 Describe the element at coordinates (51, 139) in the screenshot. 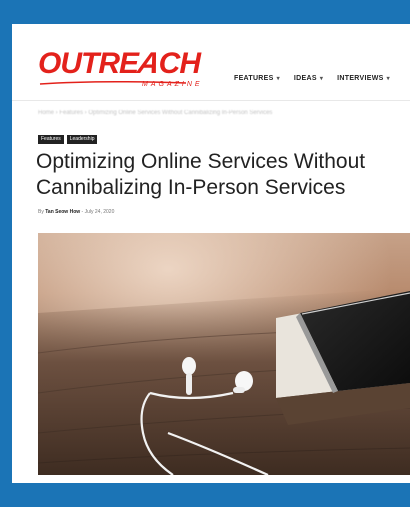

I see `tag-features: Features` at that location.